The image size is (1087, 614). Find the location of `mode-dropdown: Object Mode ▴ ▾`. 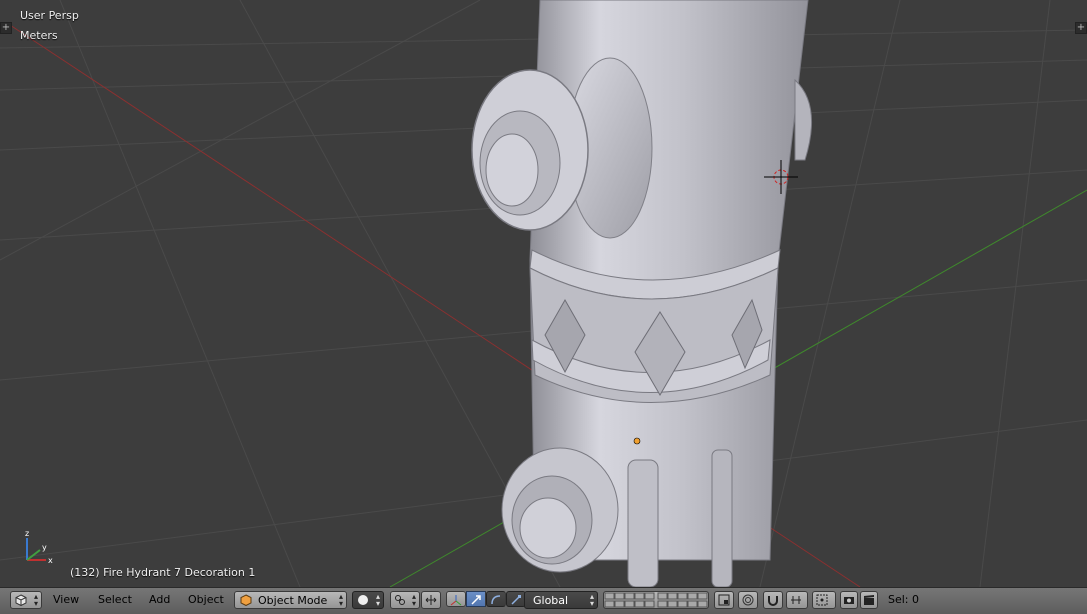

mode-dropdown: Object Mode ▴ ▾ is located at coordinates (290, 600).